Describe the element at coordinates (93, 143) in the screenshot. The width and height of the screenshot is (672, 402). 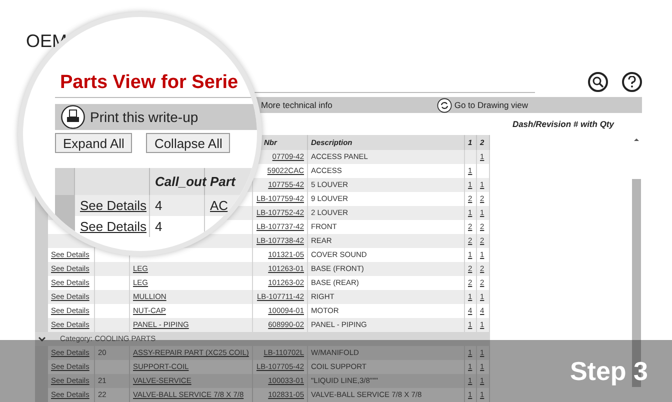
I see `toggle-button: Expand All` at that location.